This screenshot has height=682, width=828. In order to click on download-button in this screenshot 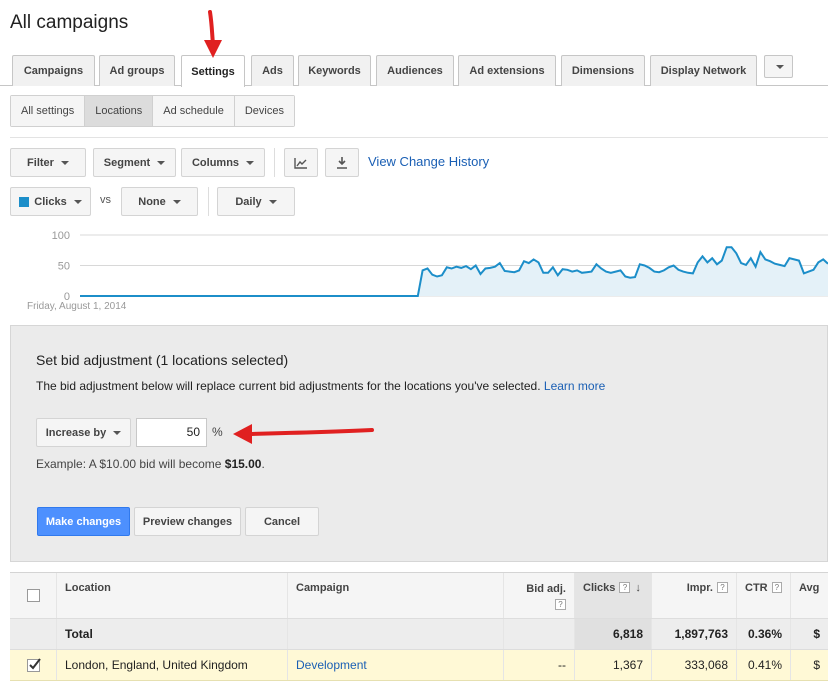, I will do `click(342, 162)`.